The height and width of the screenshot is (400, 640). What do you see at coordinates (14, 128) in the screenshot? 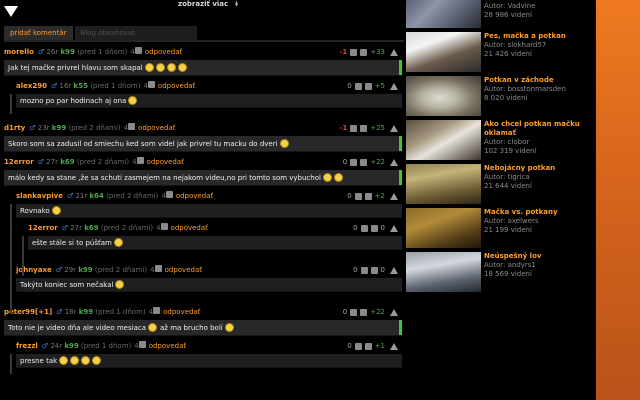
I see `comment-username: d1rty` at bounding box center [14, 128].